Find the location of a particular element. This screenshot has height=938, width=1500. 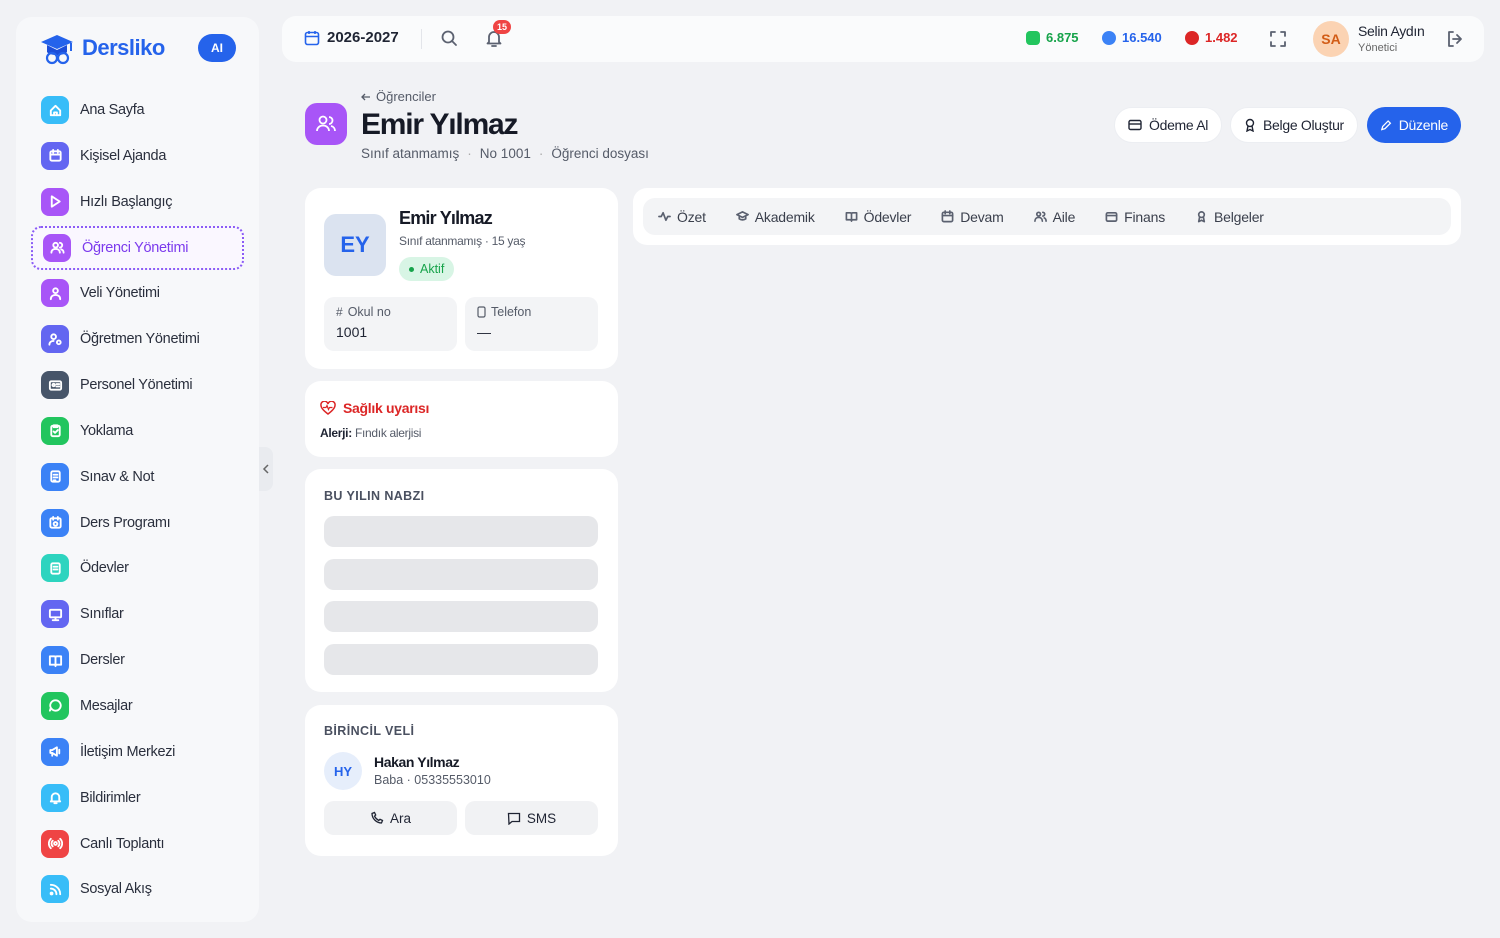

health-warning-label: Sağlık uyarısı is located at coordinates (386, 408).